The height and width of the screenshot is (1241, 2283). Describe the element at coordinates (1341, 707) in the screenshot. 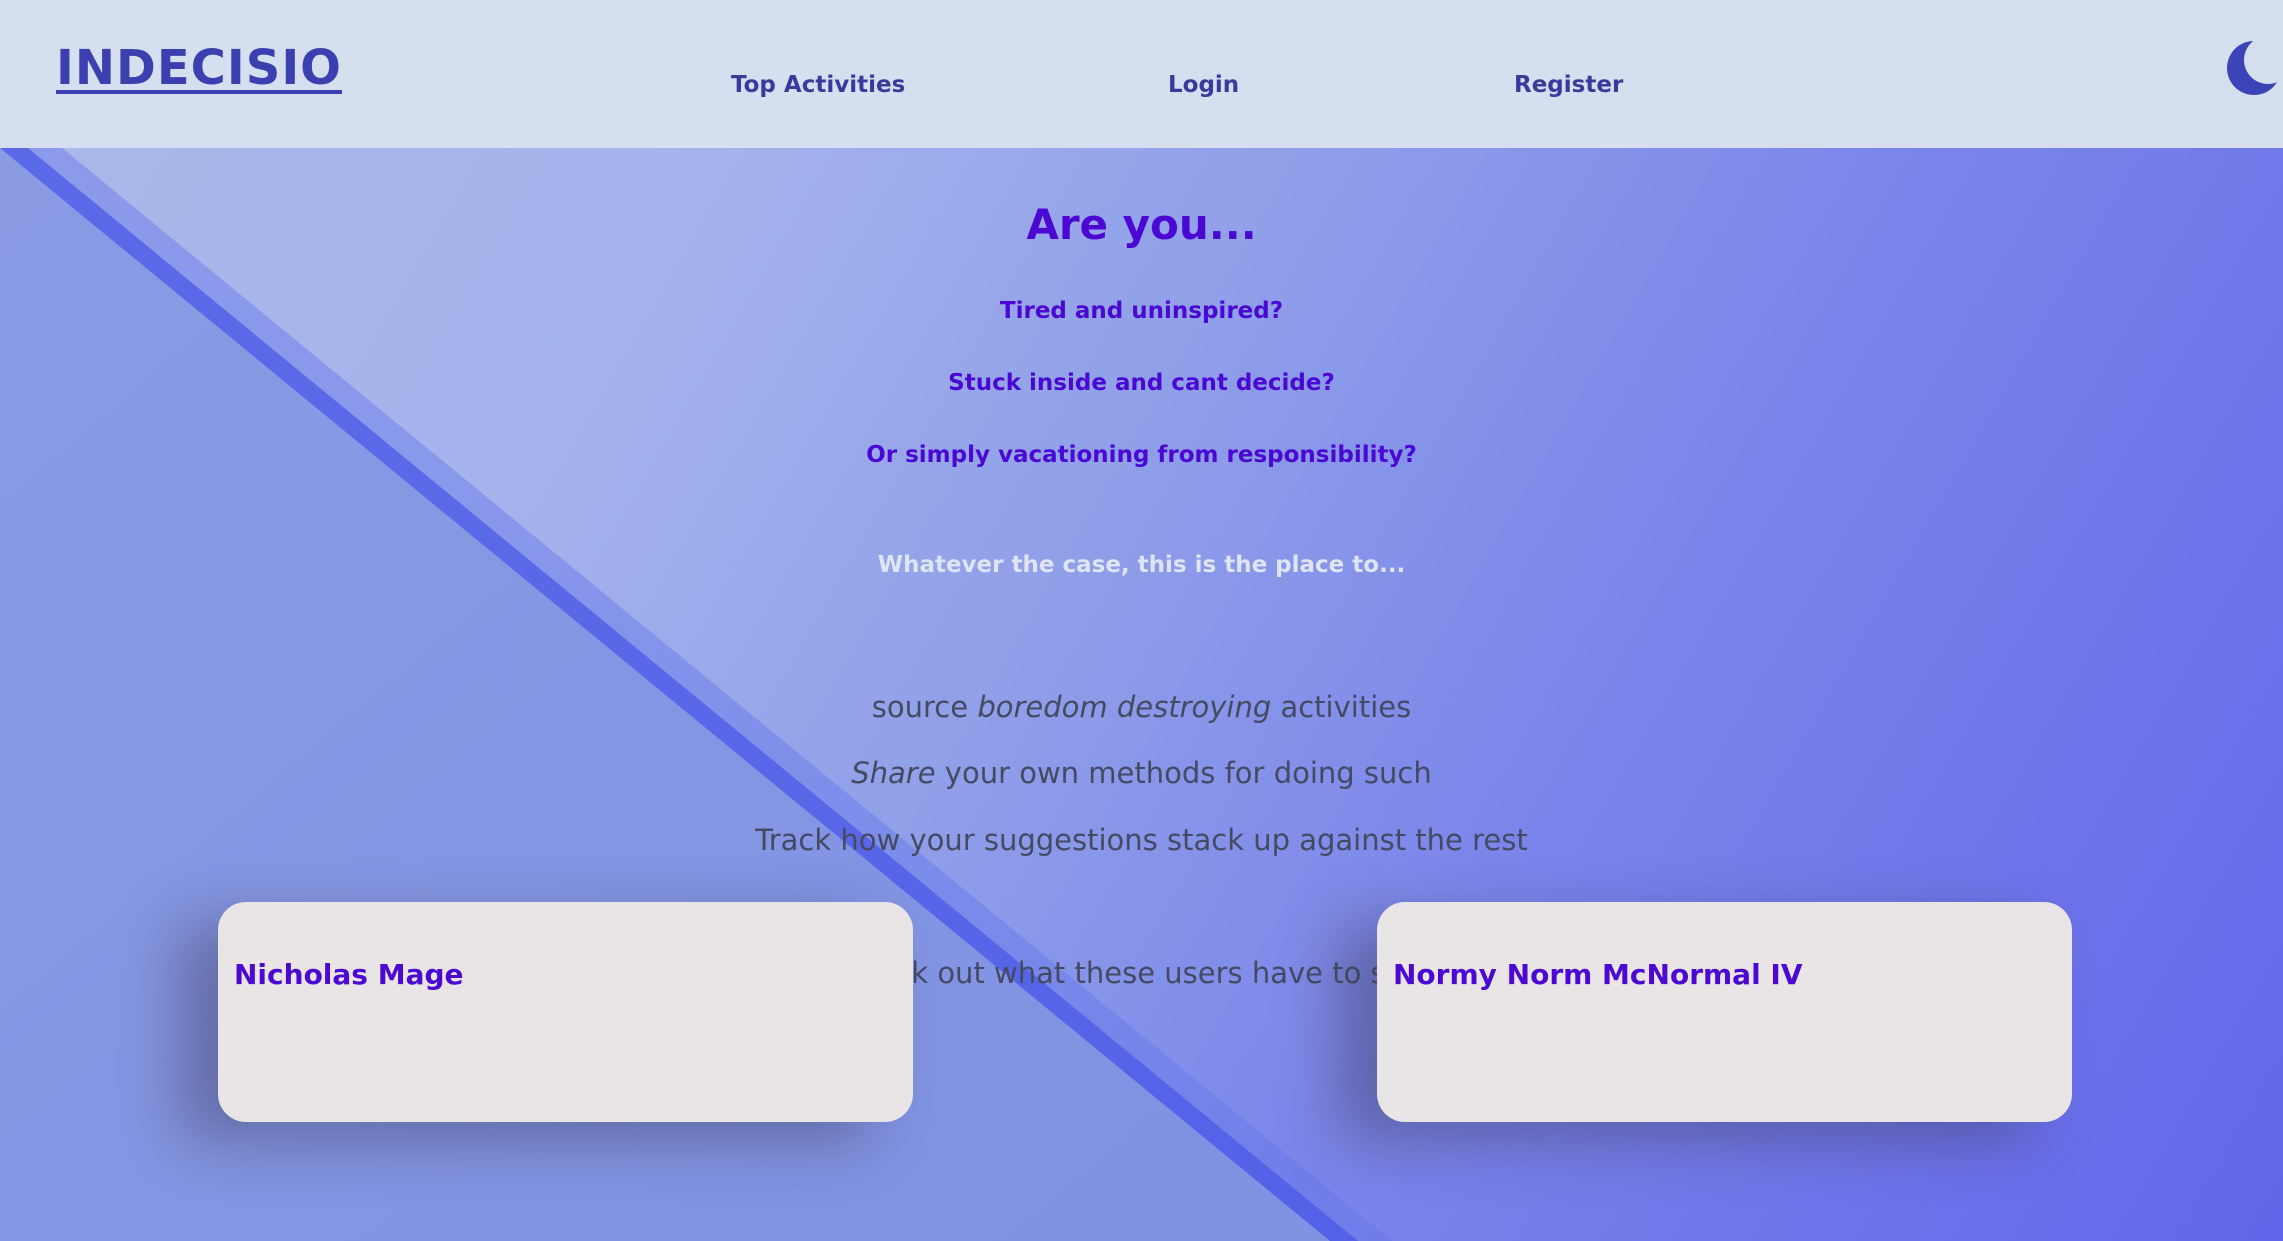

I see `feature-source-post: activities` at that location.